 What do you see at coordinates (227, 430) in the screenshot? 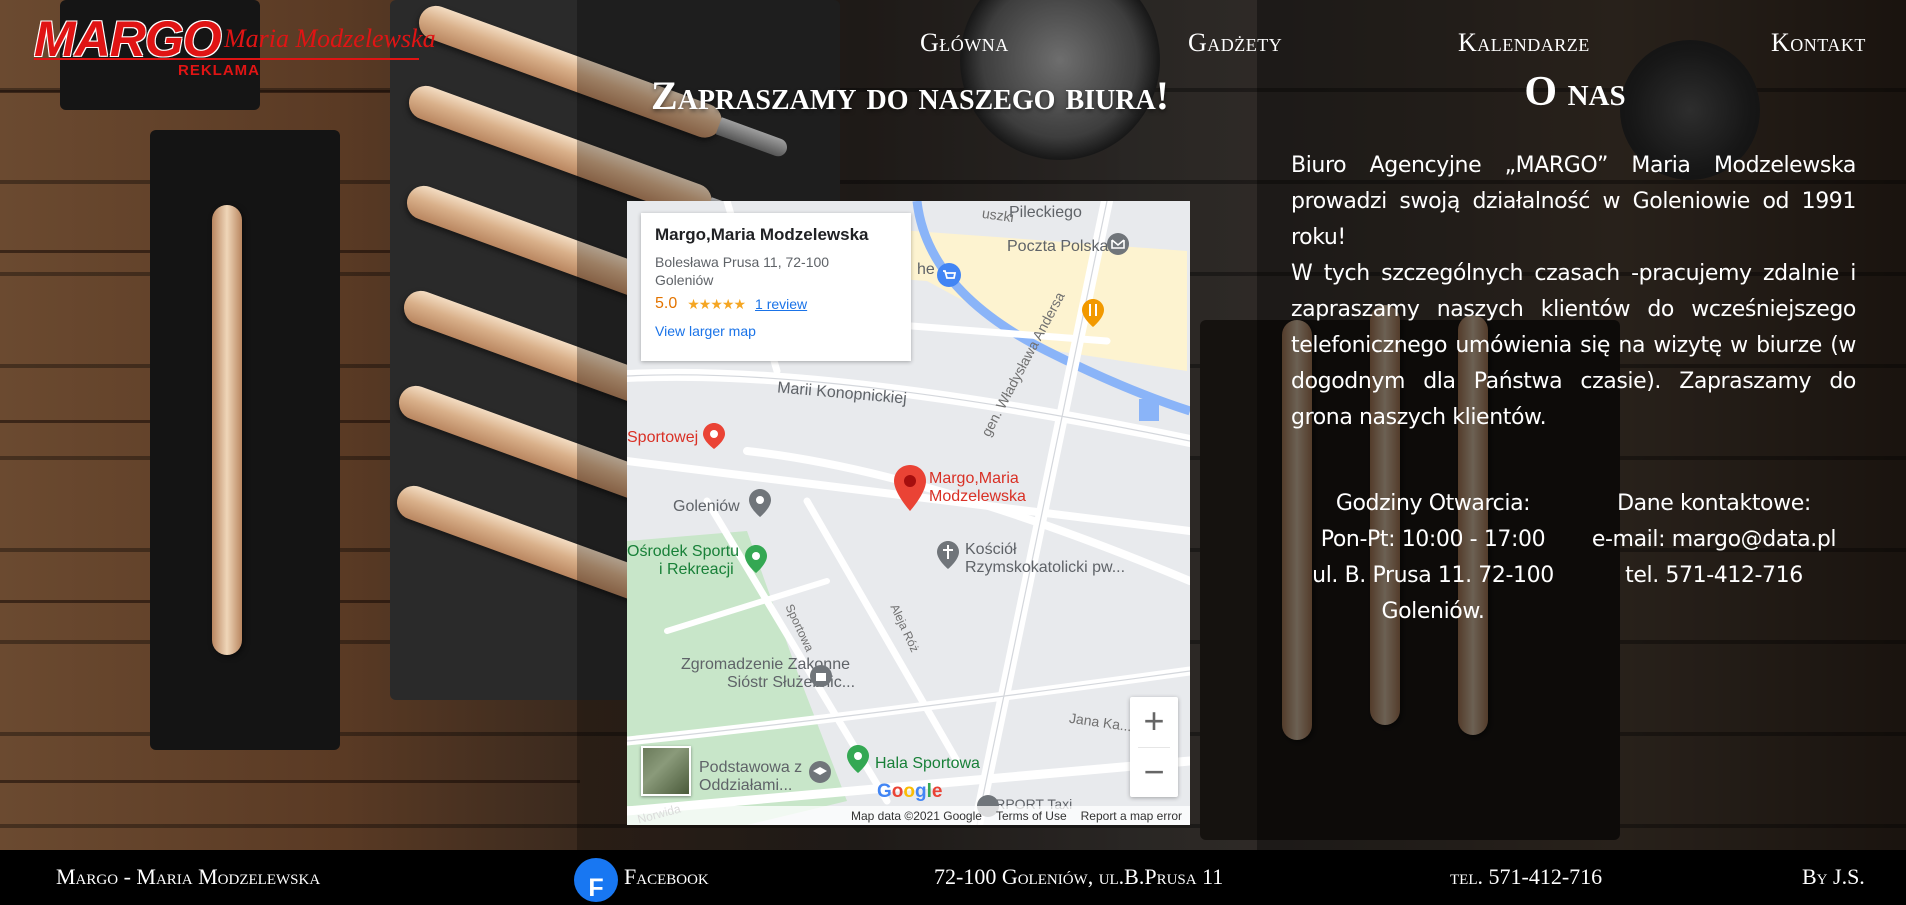
I see `pen` at bounding box center [227, 430].